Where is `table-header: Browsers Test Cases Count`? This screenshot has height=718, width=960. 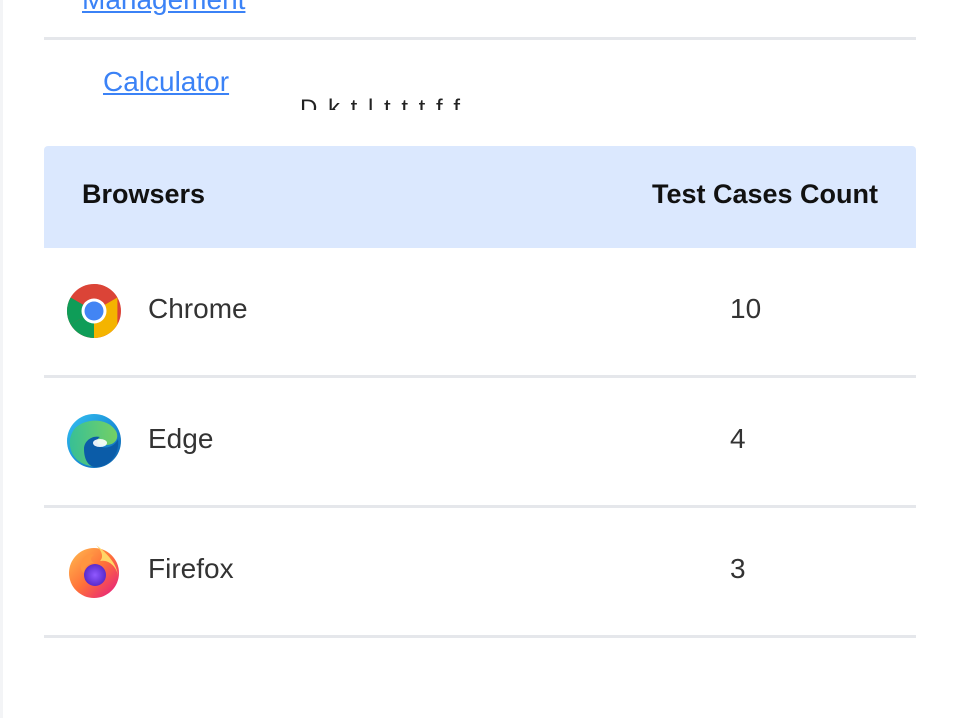 table-header: Browsers Test Cases Count is located at coordinates (480, 197).